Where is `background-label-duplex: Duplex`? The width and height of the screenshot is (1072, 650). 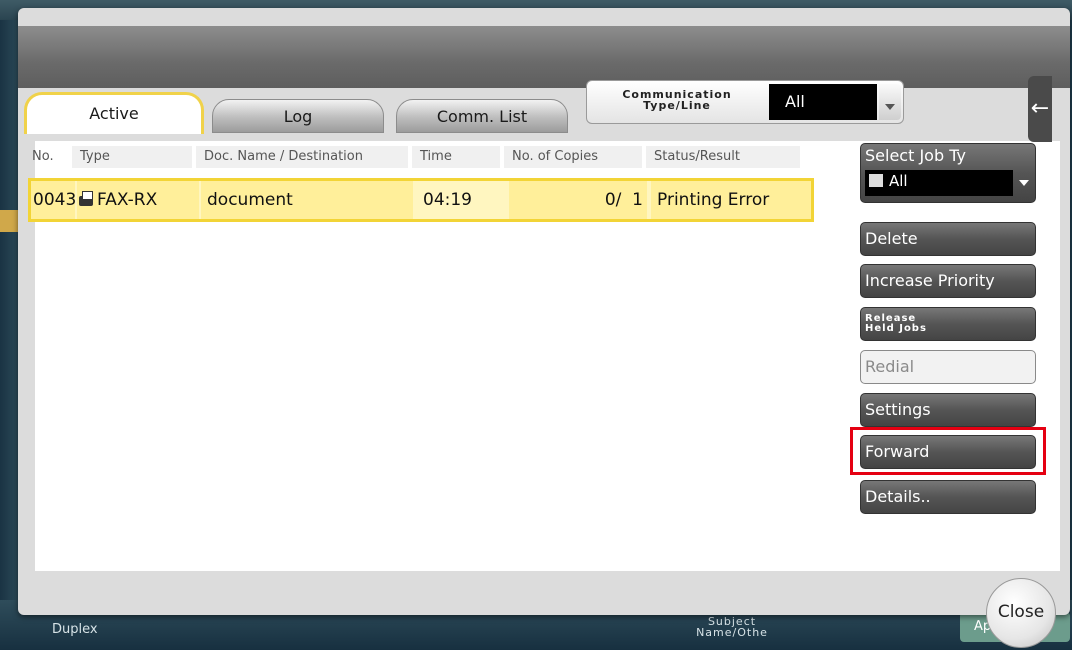 background-label-duplex: Duplex is located at coordinates (75, 629).